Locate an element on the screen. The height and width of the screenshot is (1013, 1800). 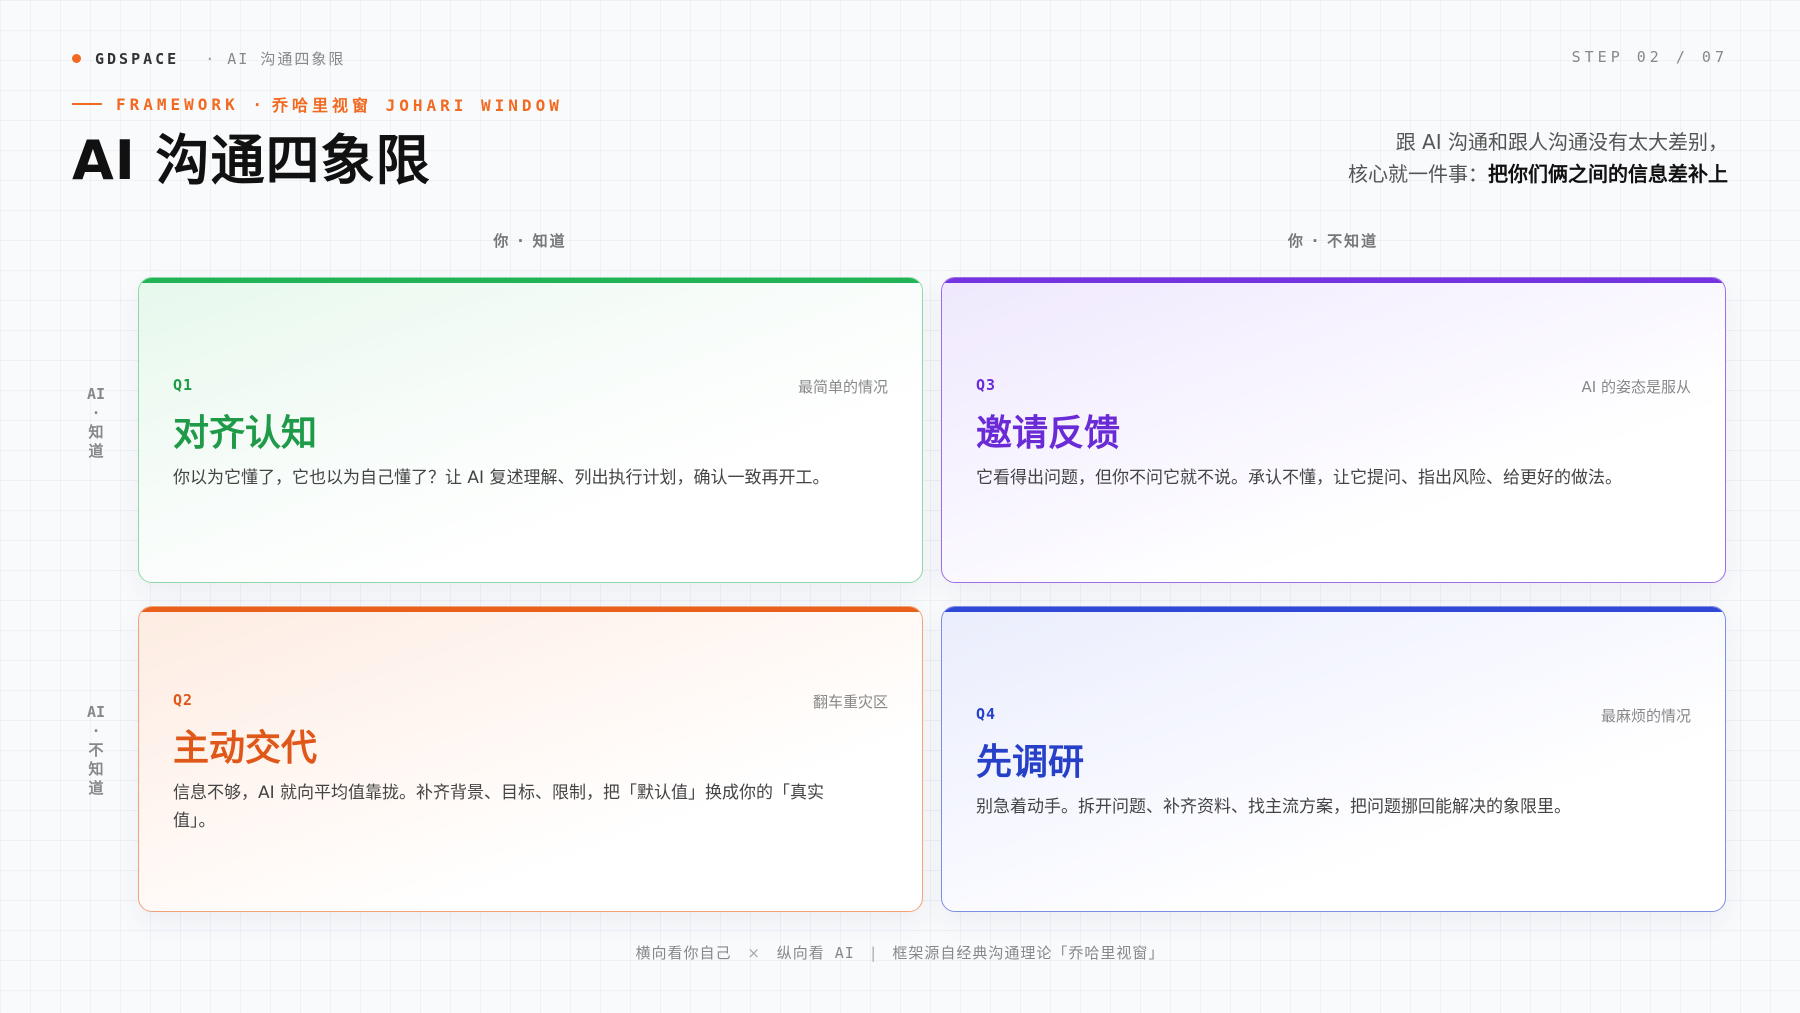
kicker: FRAMEWORK · 乔哈里视窗 JOHARI WINDOW is located at coordinates (317, 104).